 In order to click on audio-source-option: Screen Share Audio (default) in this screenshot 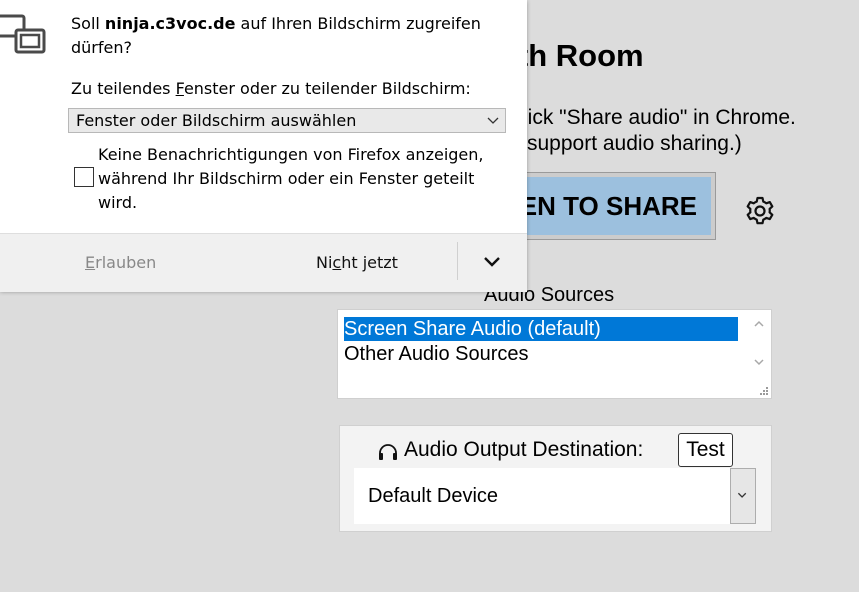, I will do `click(541, 329)`.